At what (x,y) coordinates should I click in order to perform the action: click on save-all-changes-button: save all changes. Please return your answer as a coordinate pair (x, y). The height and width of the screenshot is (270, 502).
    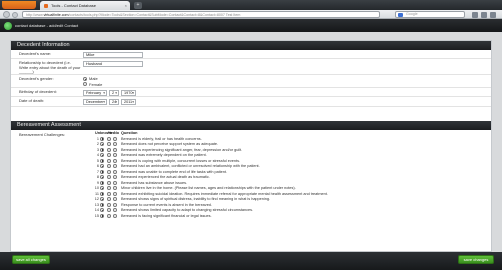
    Looking at the image, I should click on (31, 259).